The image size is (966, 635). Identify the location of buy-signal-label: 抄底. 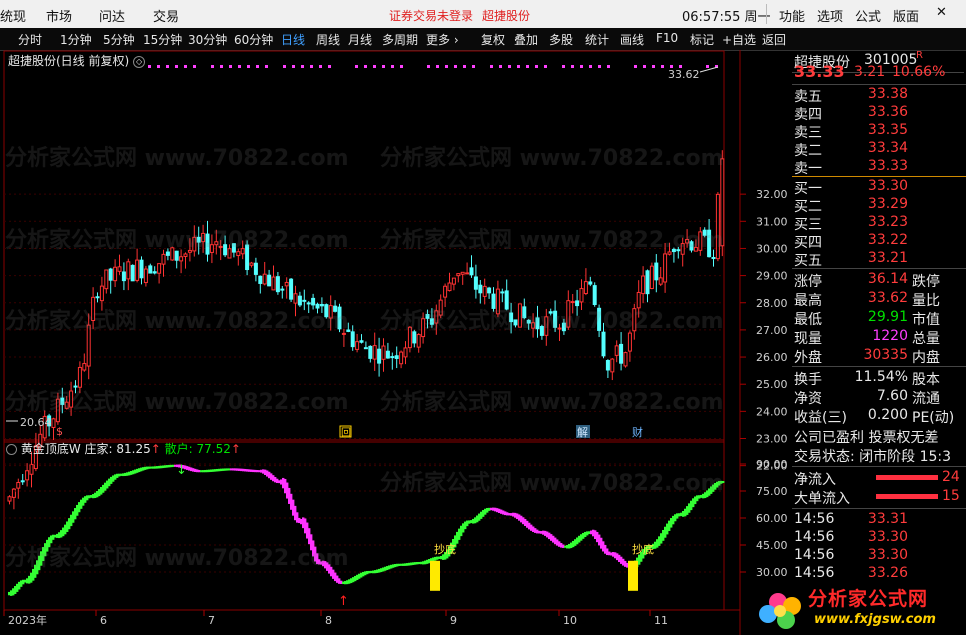
(445, 549).